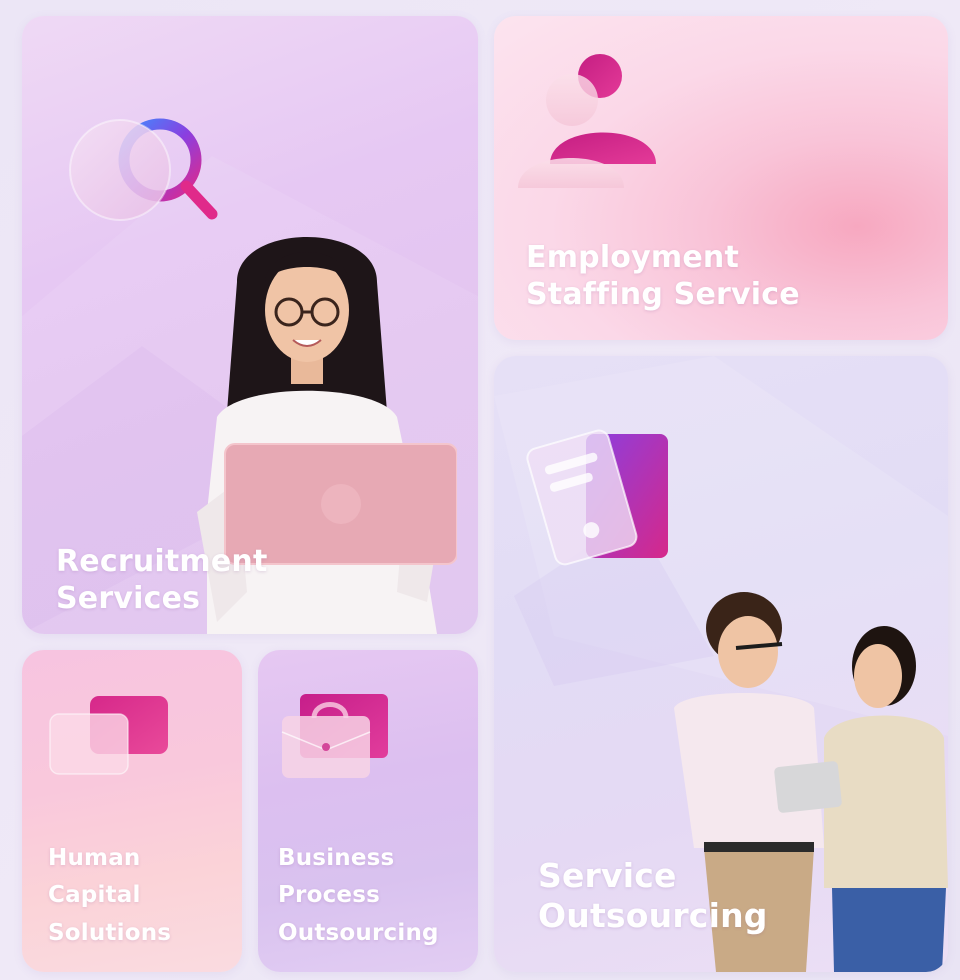 The height and width of the screenshot is (980, 960). I want to click on chat-icon, so click(108, 735).